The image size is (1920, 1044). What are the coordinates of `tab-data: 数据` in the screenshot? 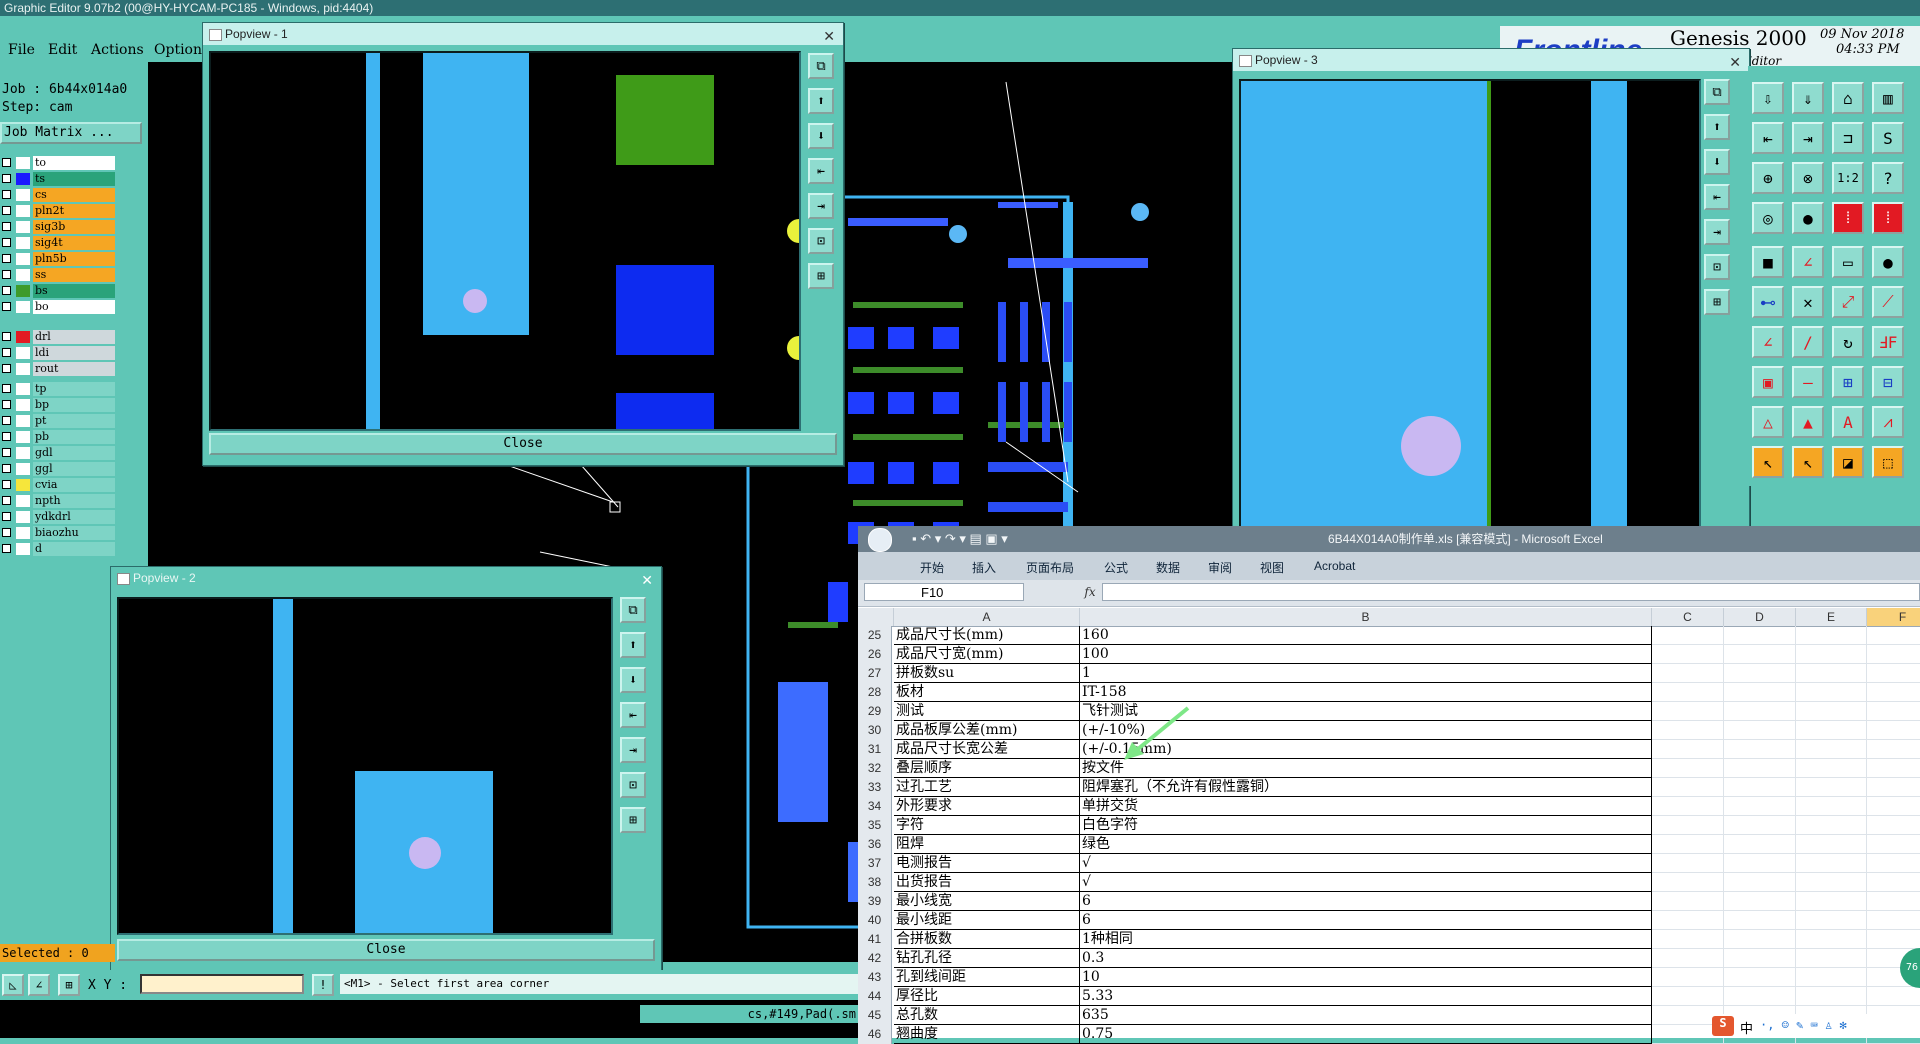 It's located at (1168, 567).